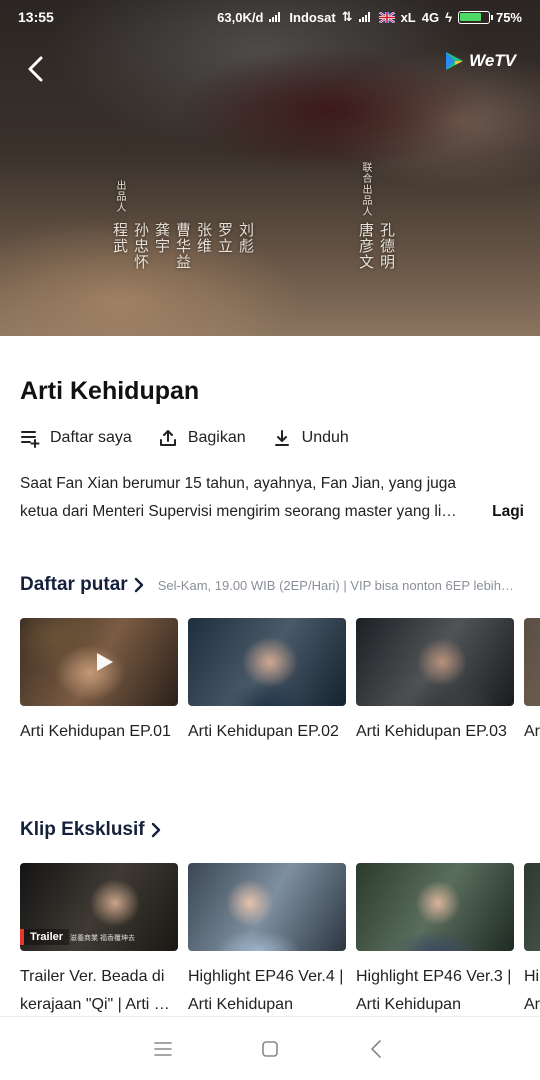  What do you see at coordinates (162, 238) in the screenshot?
I see `credit-name: 龚宇` at bounding box center [162, 238].